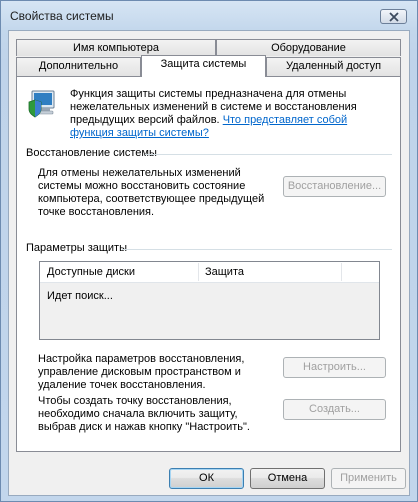 The height and width of the screenshot is (502, 418). I want to click on tab-remote: Удаленный доступ, so click(333, 66).